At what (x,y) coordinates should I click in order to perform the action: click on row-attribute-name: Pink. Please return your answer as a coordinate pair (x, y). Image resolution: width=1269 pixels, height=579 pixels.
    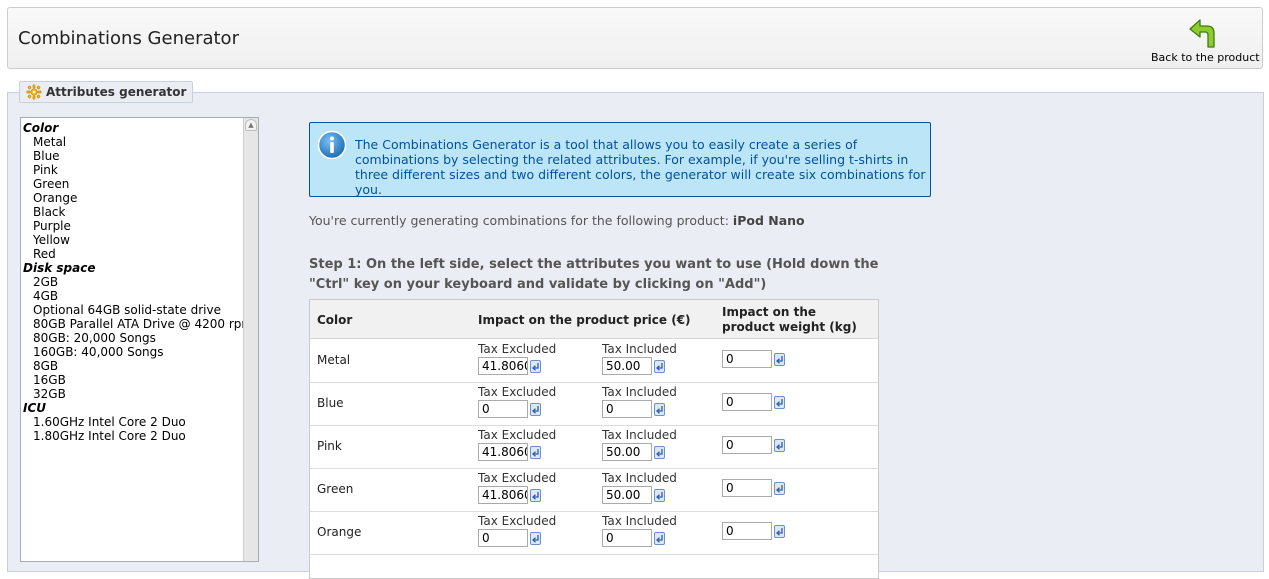
    Looking at the image, I should click on (329, 446).